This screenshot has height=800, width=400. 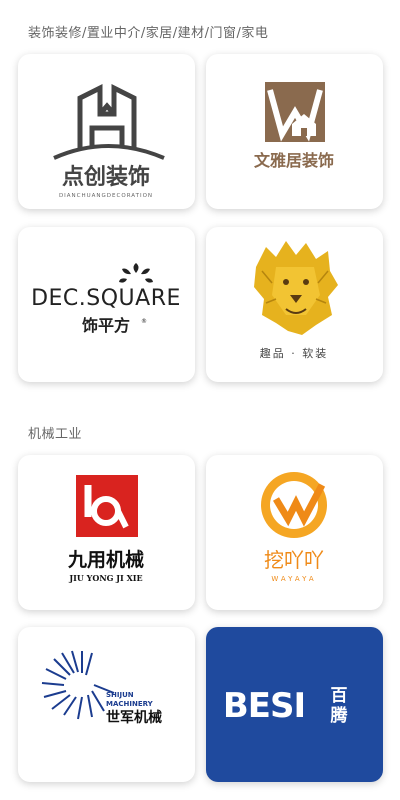 What do you see at coordinates (294, 560) in the screenshot?
I see `brand-name: 挖吖吖` at bounding box center [294, 560].